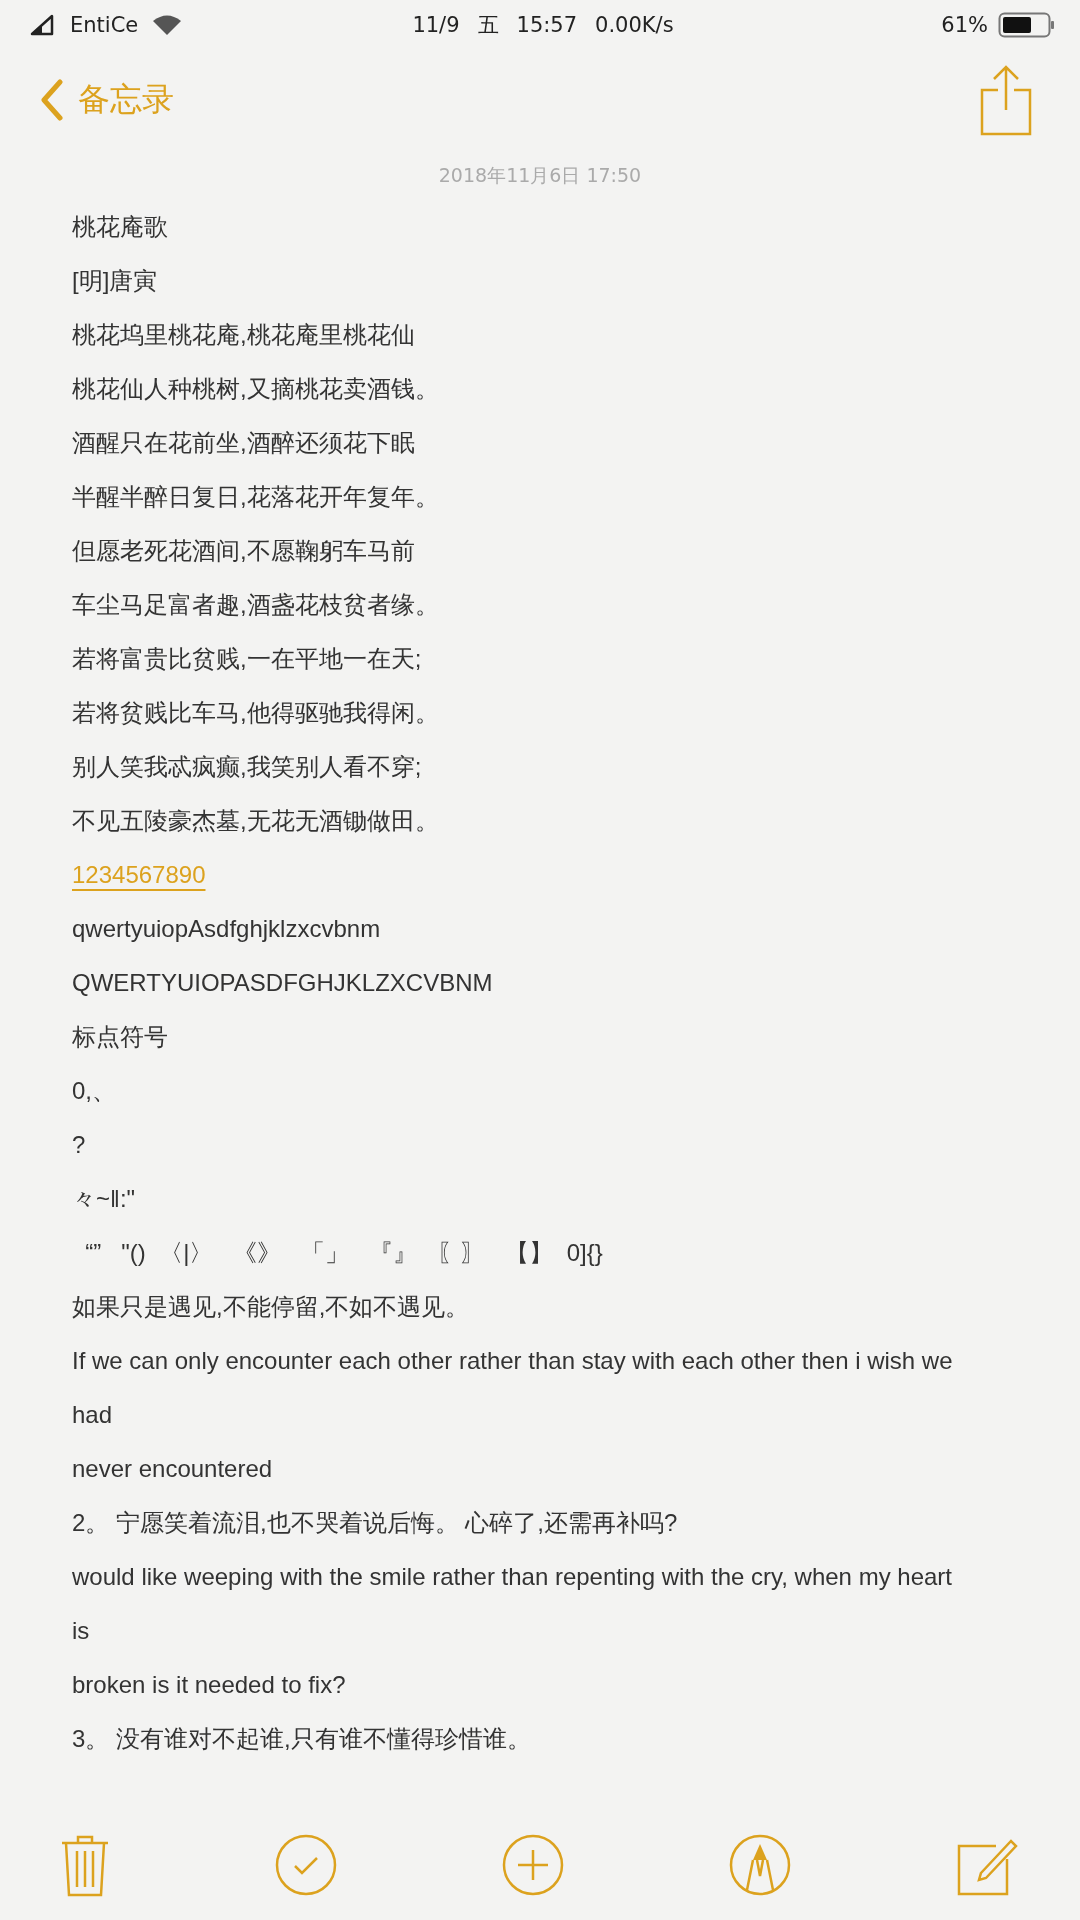 The height and width of the screenshot is (1920, 1080). What do you see at coordinates (547, 25) in the screenshot?
I see `status-time: 15:57` at bounding box center [547, 25].